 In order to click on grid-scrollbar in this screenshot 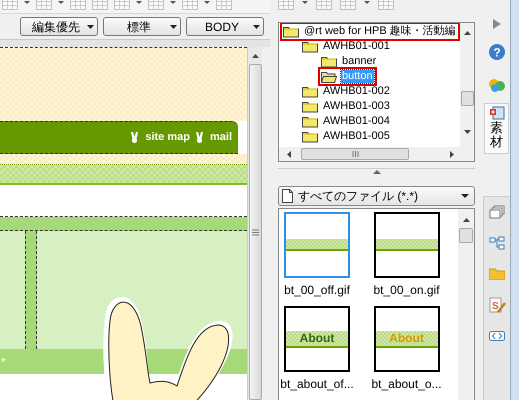, I will do `click(466, 304)`.